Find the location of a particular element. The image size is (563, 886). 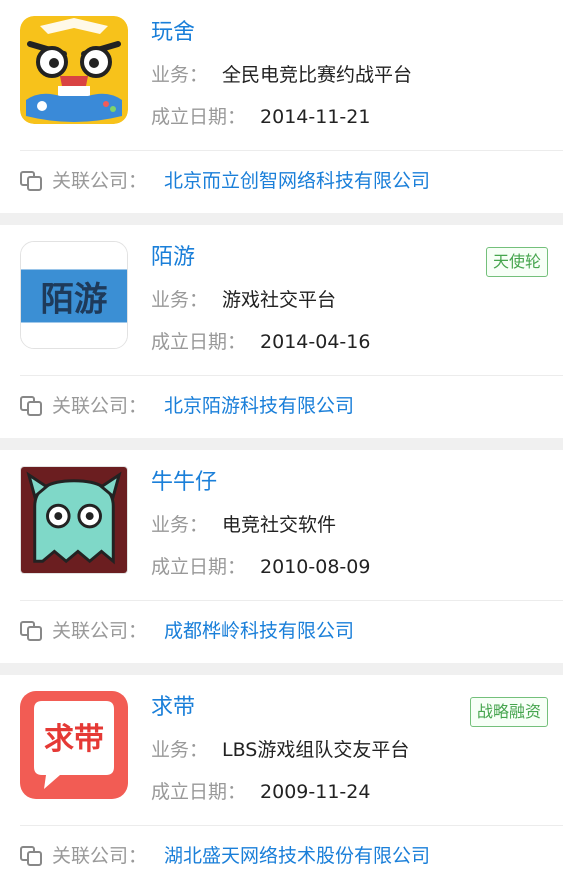

founded-row: 成立日期： 2014-11-21 is located at coordinates (260, 117).